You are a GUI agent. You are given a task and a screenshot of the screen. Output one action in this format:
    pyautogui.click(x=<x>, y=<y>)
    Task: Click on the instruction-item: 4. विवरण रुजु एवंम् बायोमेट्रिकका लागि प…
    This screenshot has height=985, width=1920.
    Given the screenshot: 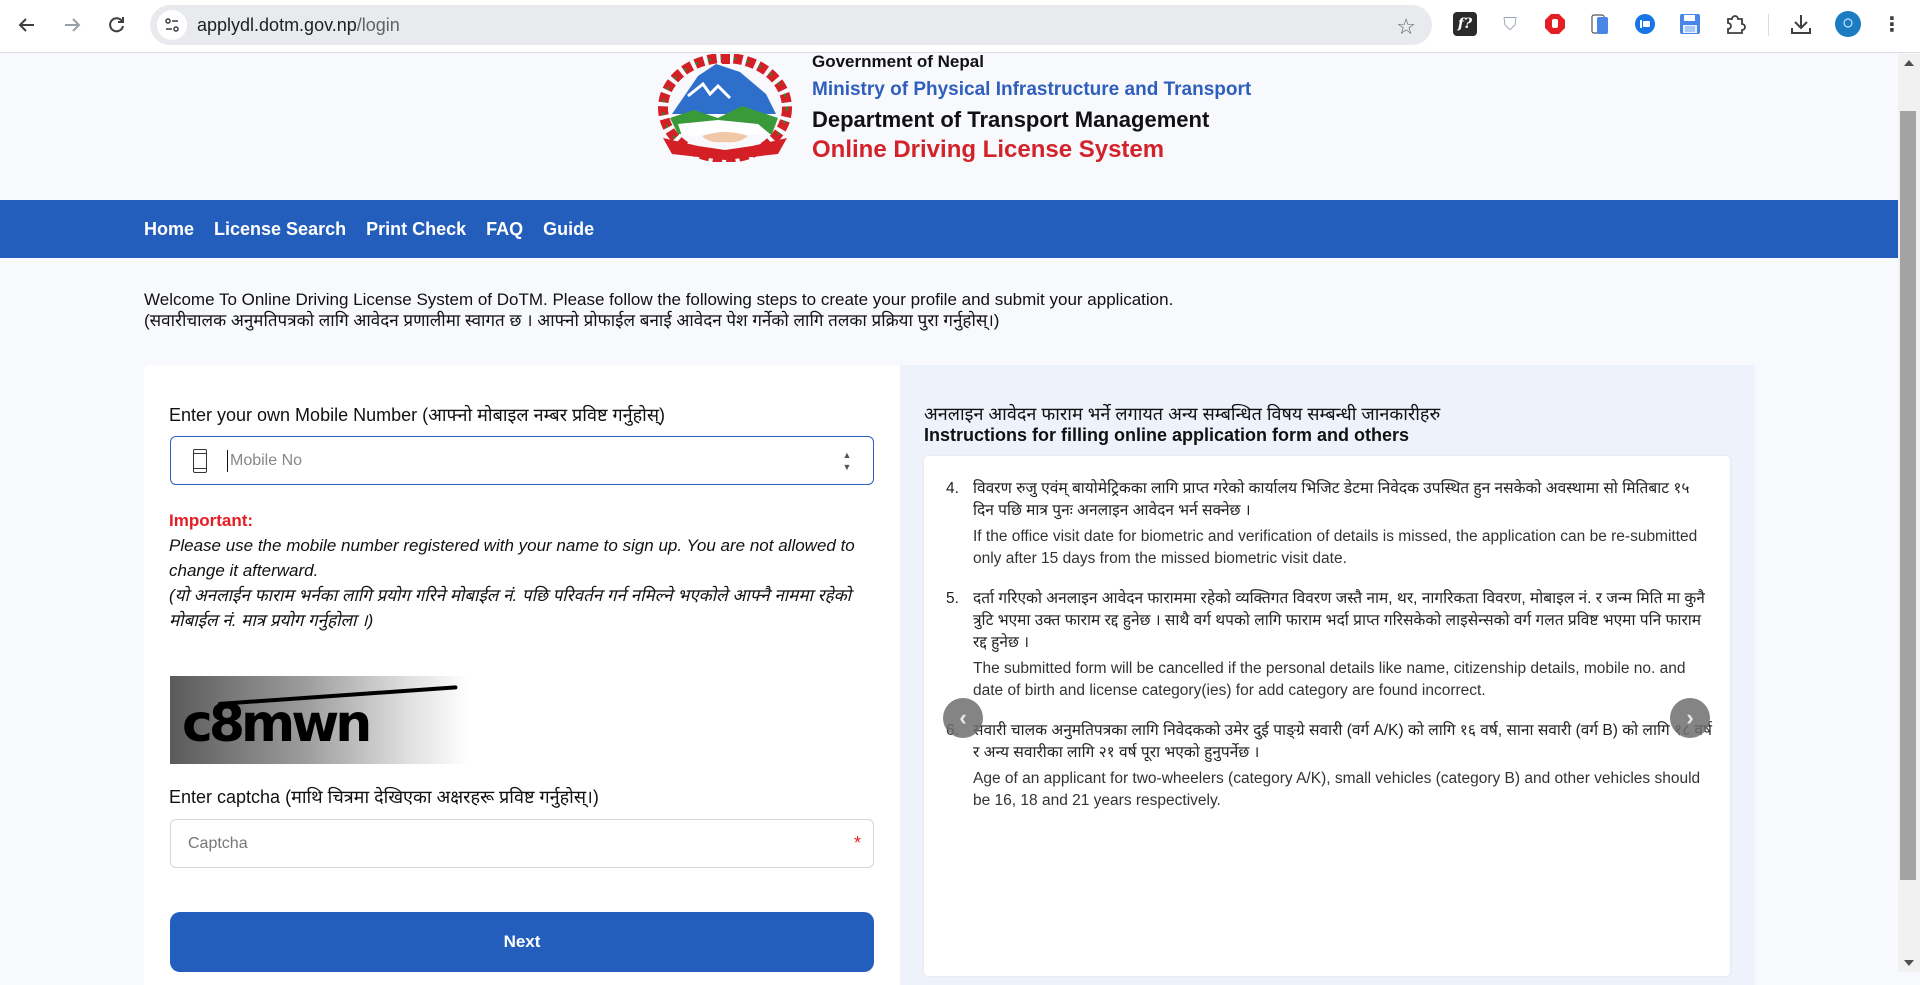 What is the action you would take?
    pyautogui.click(x=1327, y=524)
    